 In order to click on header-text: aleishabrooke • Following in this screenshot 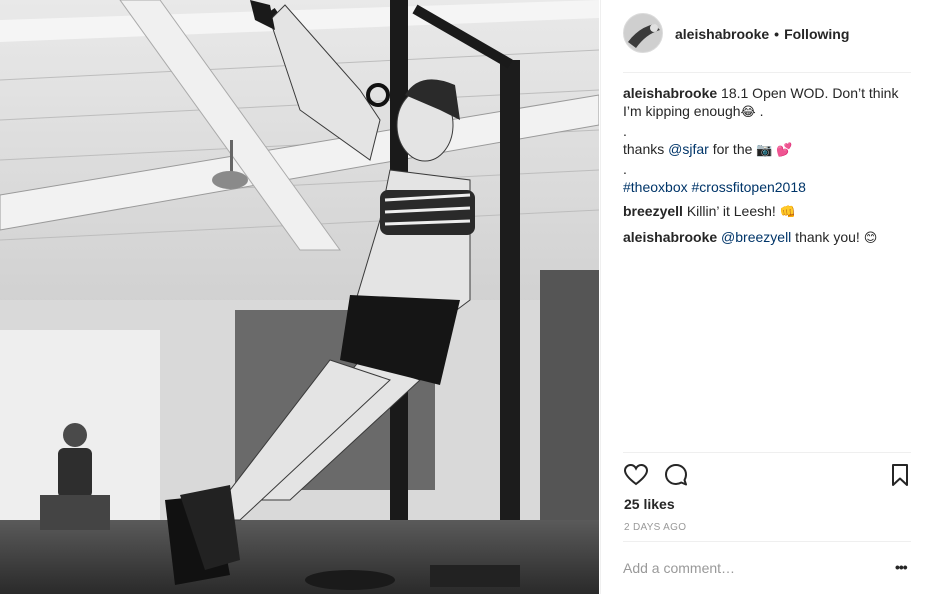, I will do `click(762, 34)`.